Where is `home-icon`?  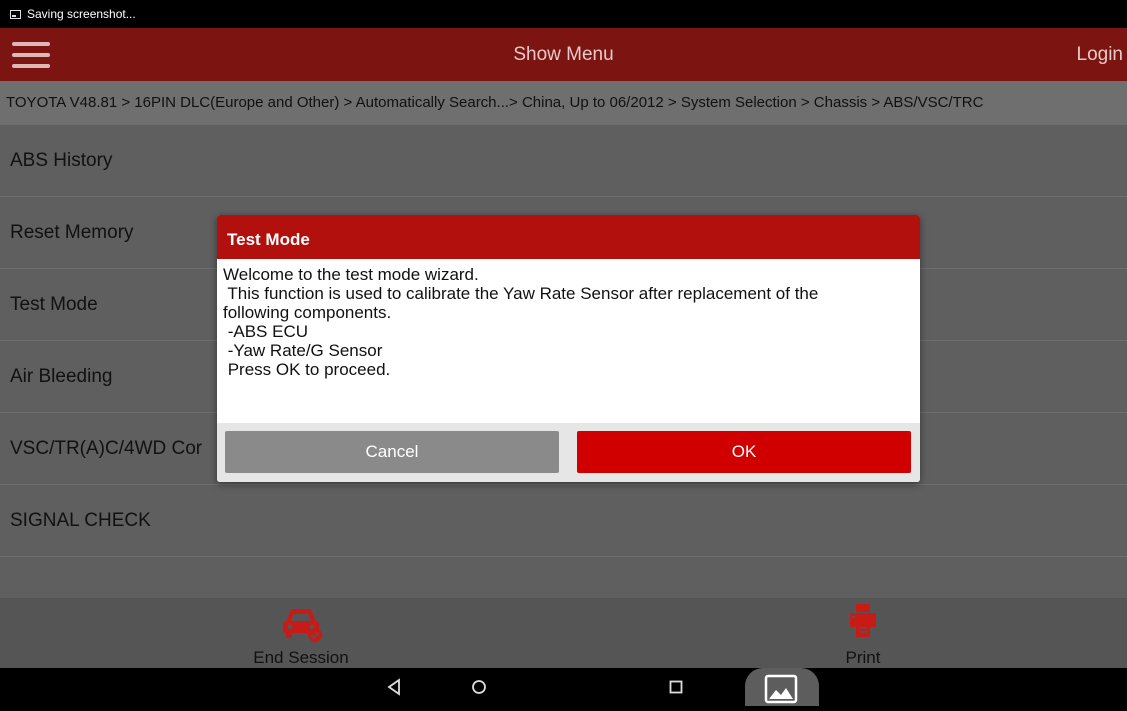 home-icon is located at coordinates (479, 687).